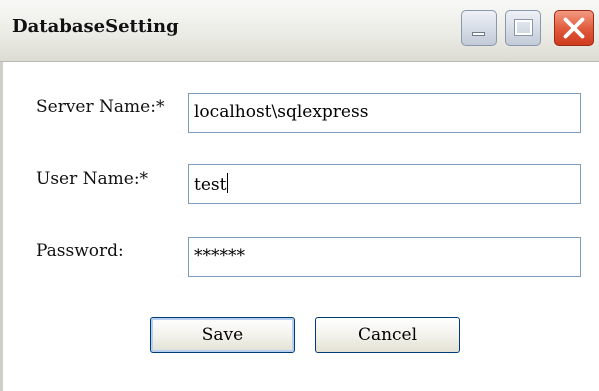 The image size is (599, 391). I want to click on user-name-input: test, so click(384, 184).